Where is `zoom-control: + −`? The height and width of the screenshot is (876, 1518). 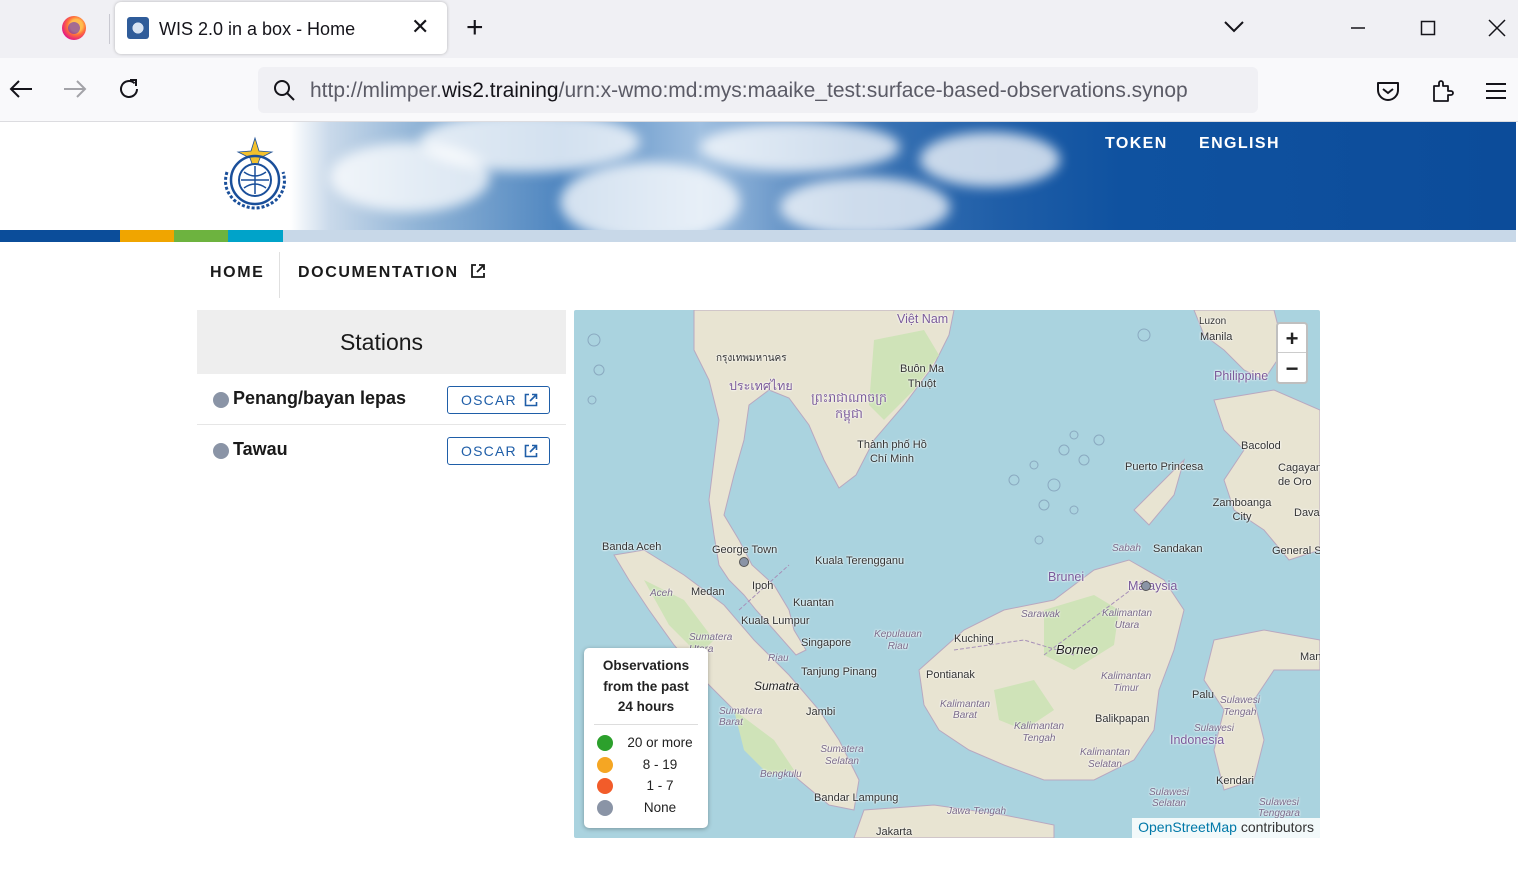 zoom-control: + − is located at coordinates (1292, 353).